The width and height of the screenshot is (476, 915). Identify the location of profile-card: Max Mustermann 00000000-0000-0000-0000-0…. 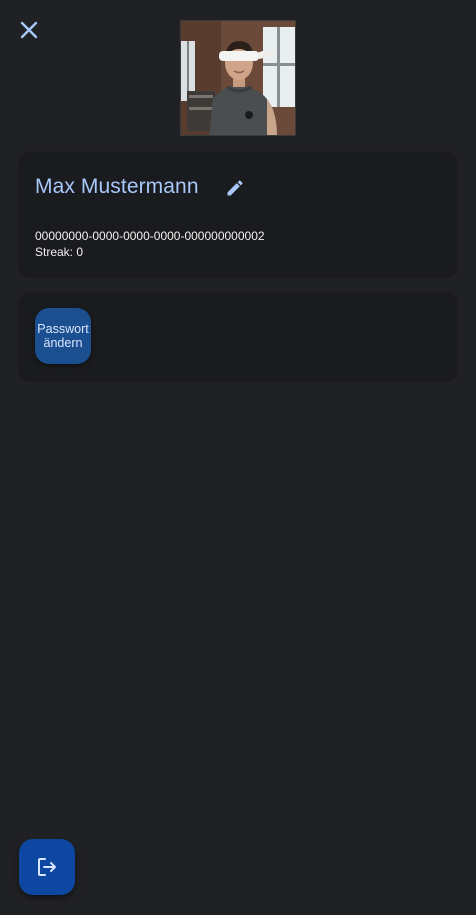
(238, 214).